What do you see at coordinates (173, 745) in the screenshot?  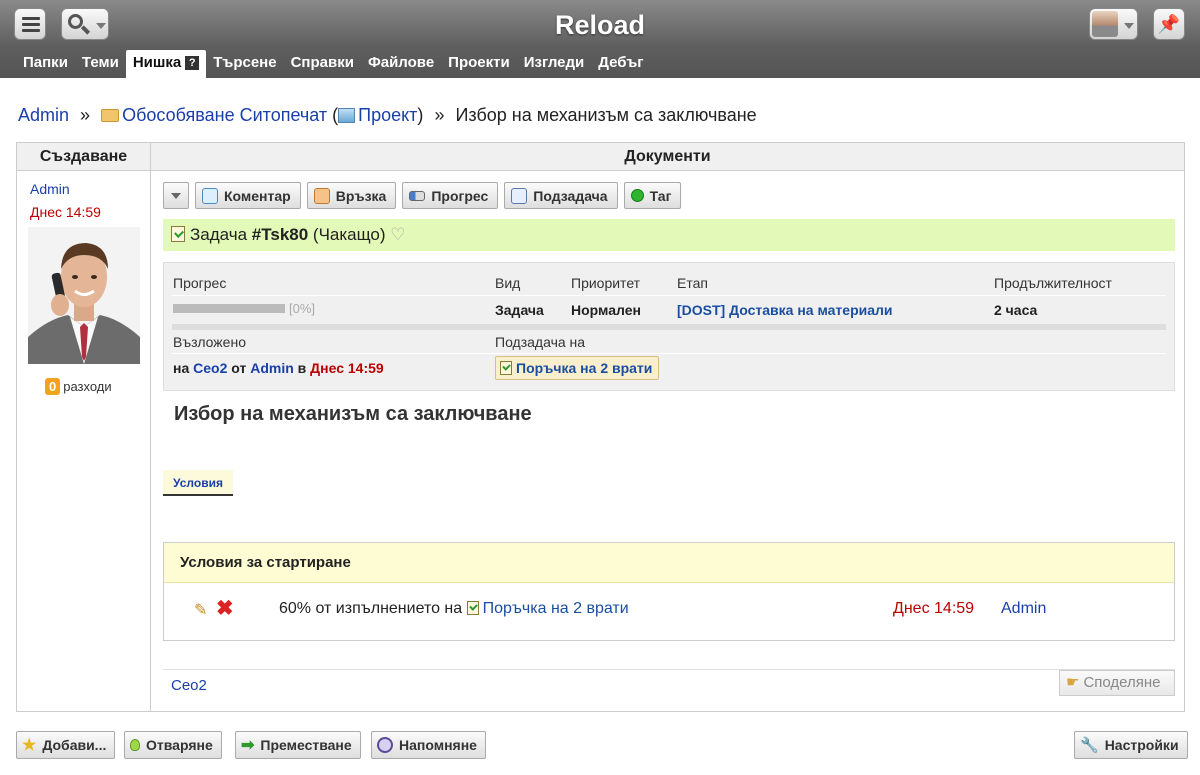 I see `open-button: Отваряне` at bounding box center [173, 745].